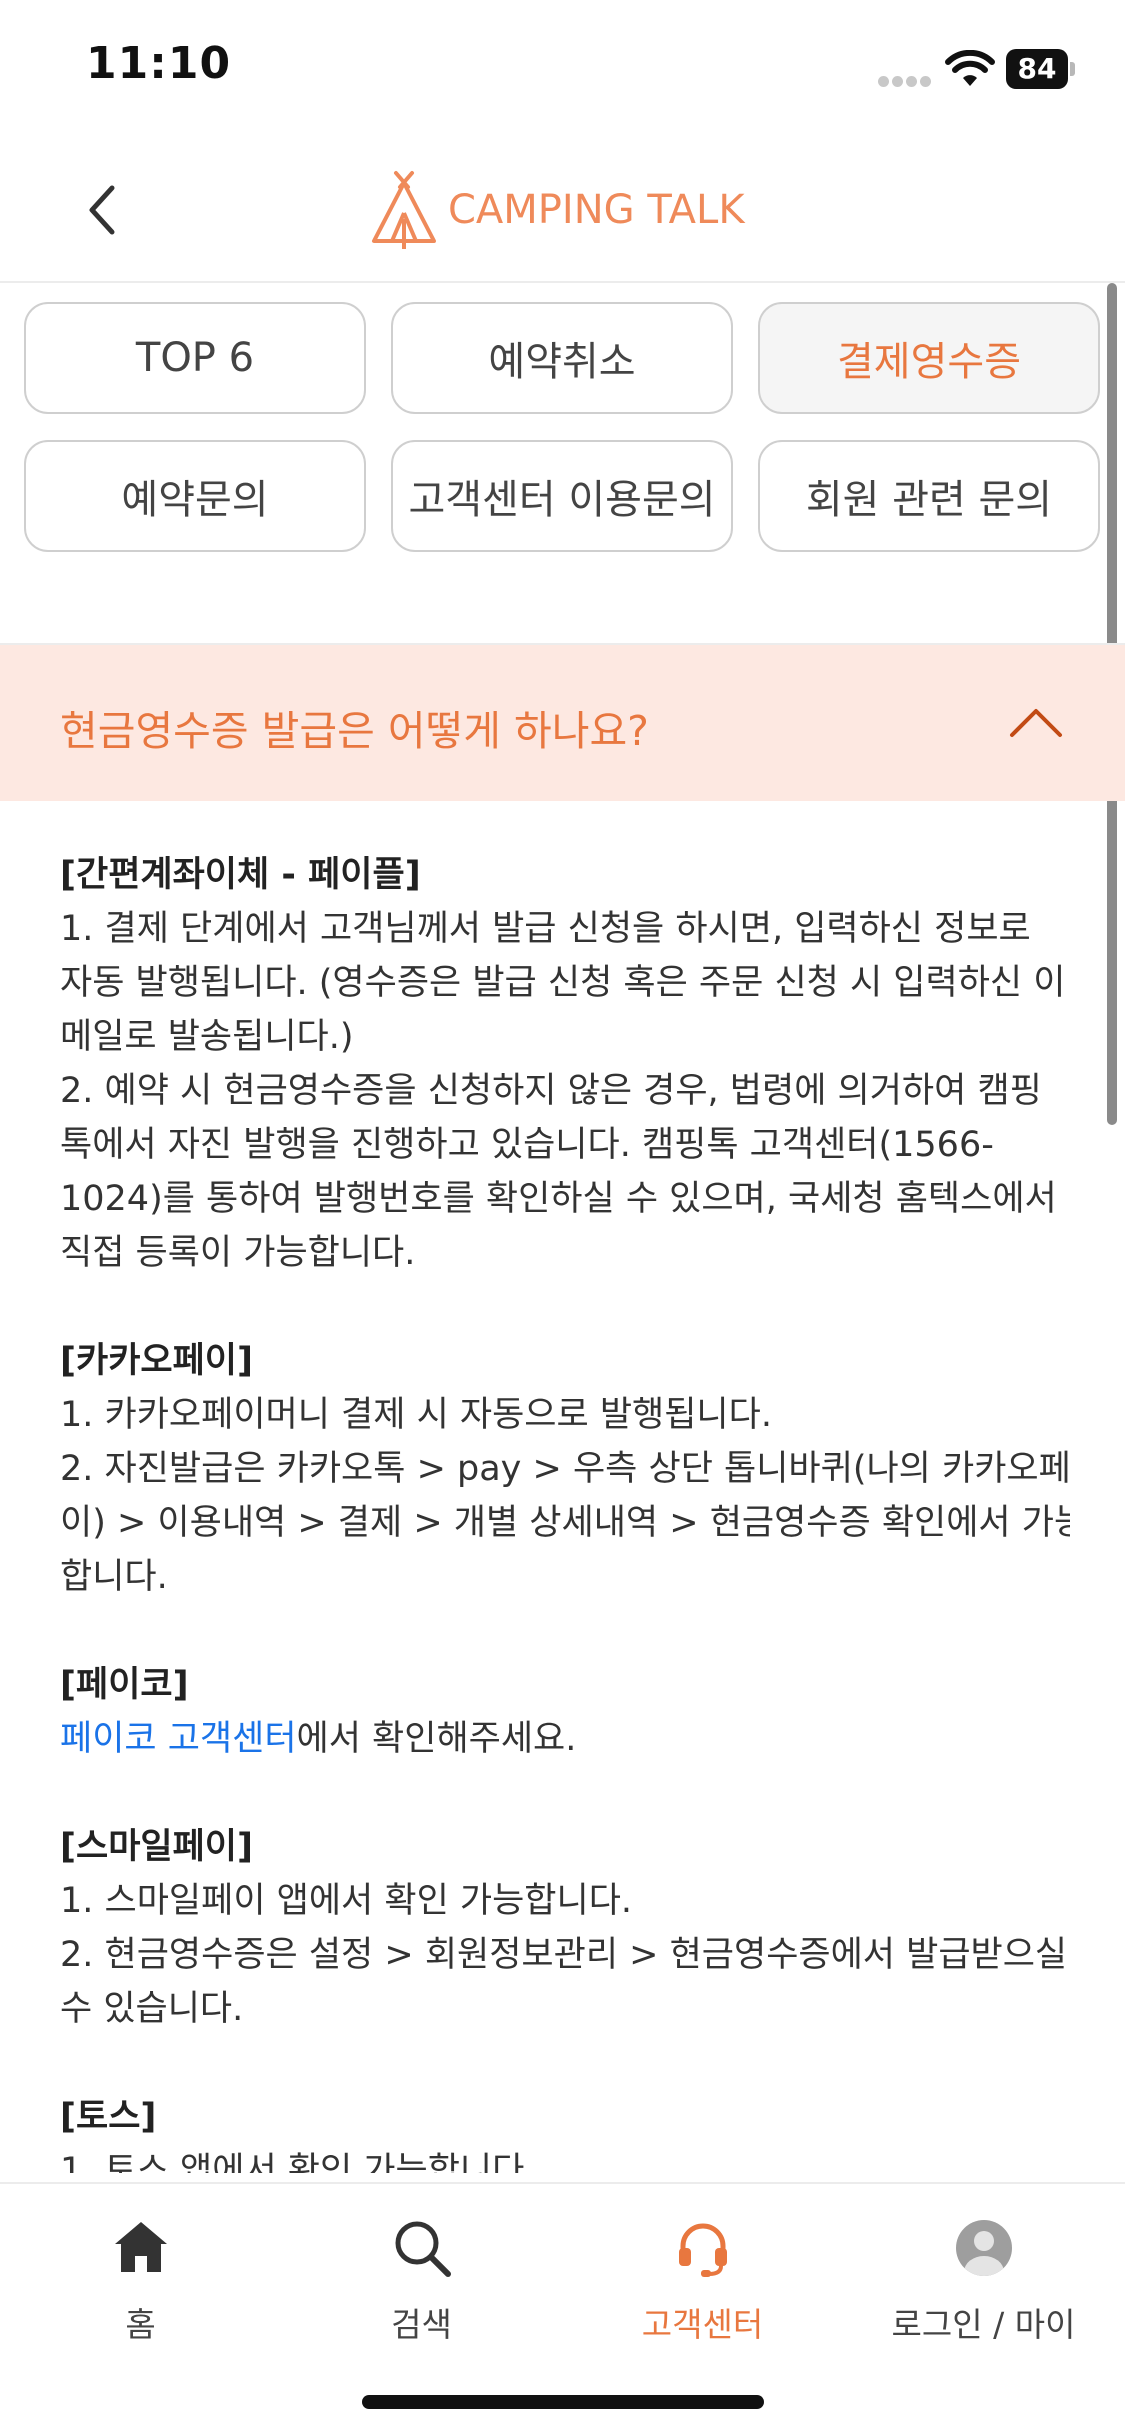  I want to click on tab-label: 로그인 / 마이, so click(983, 2324).